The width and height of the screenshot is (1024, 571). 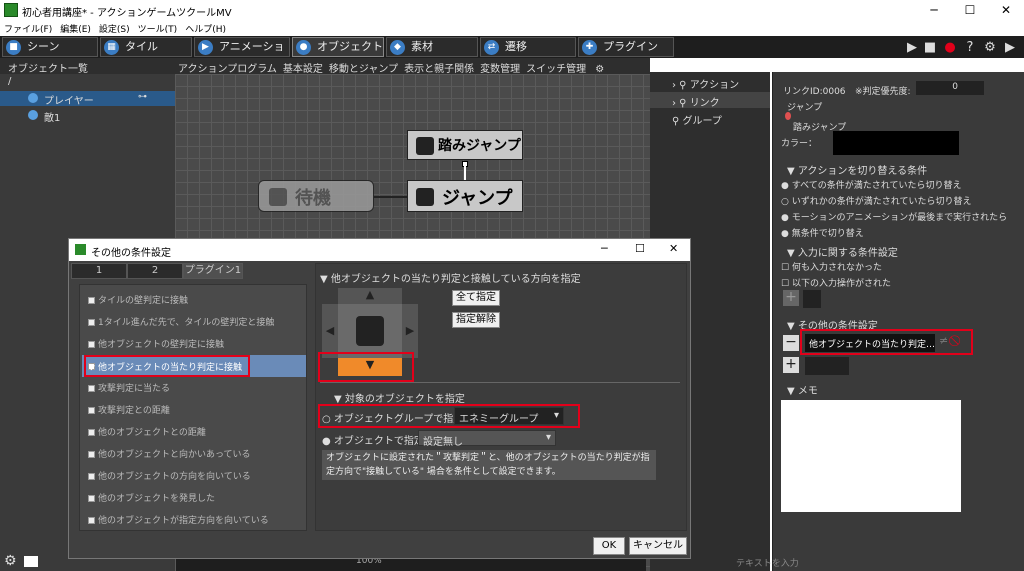 What do you see at coordinates (127, 13) in the screenshot?
I see `window-title: 初心者用講座* - アクションゲームツクールMV` at bounding box center [127, 13].